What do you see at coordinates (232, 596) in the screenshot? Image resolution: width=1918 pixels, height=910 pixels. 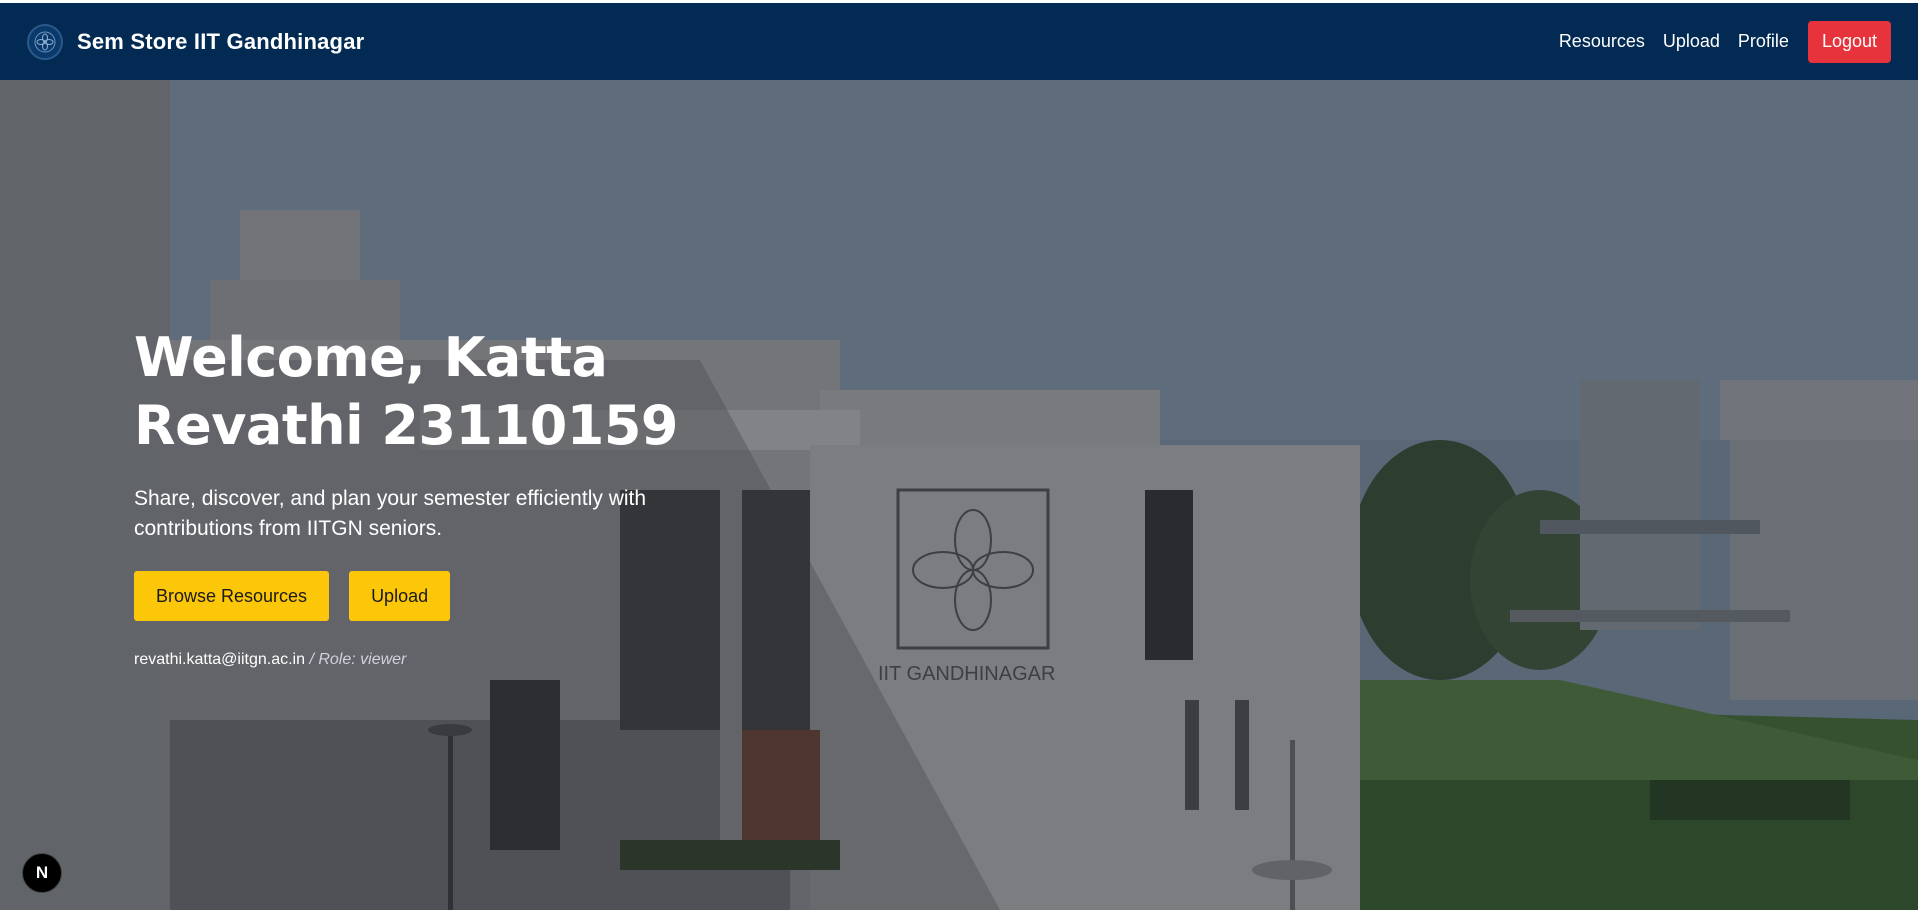 I see `browse-resources-button: Browse Resources` at bounding box center [232, 596].